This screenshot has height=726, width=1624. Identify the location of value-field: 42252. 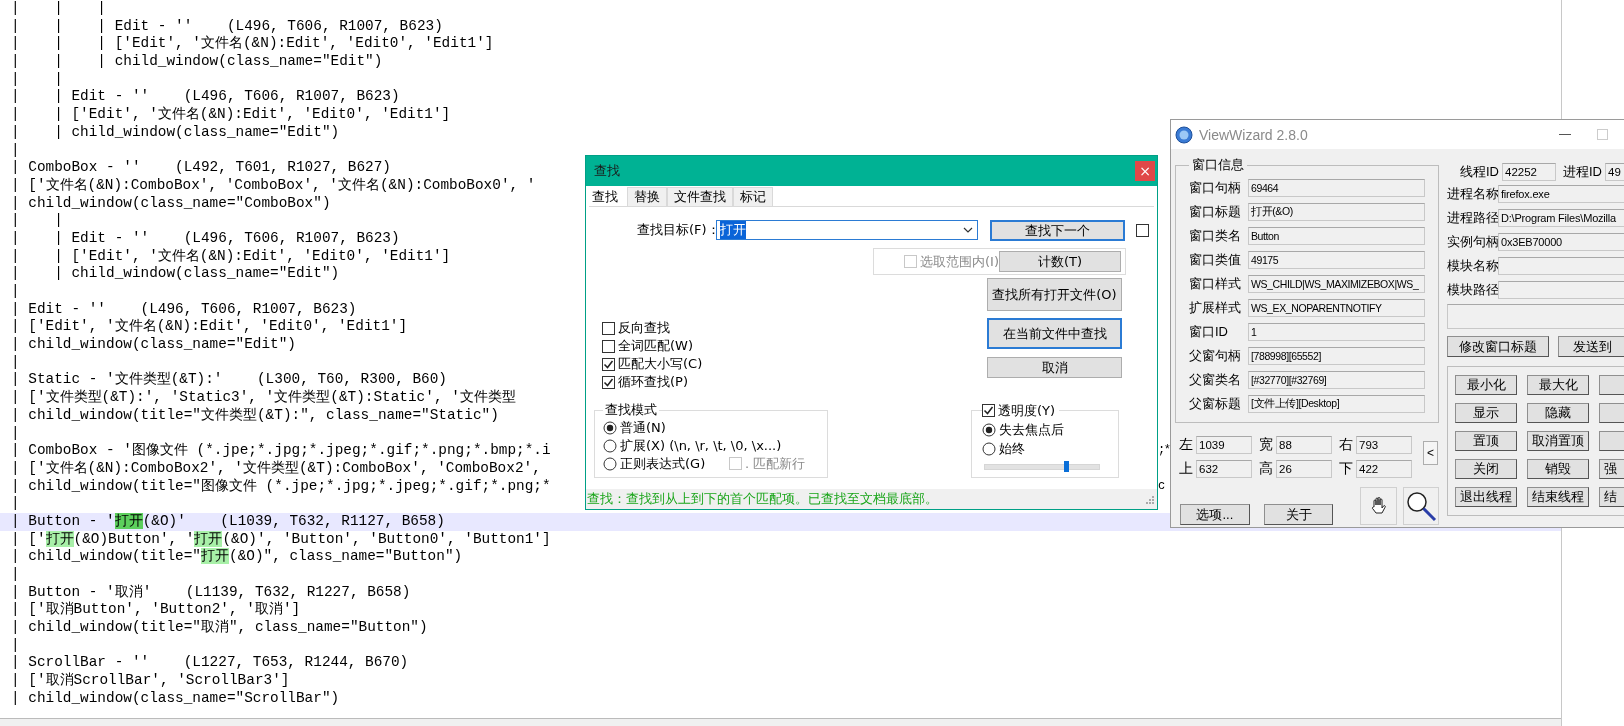
(1529, 172).